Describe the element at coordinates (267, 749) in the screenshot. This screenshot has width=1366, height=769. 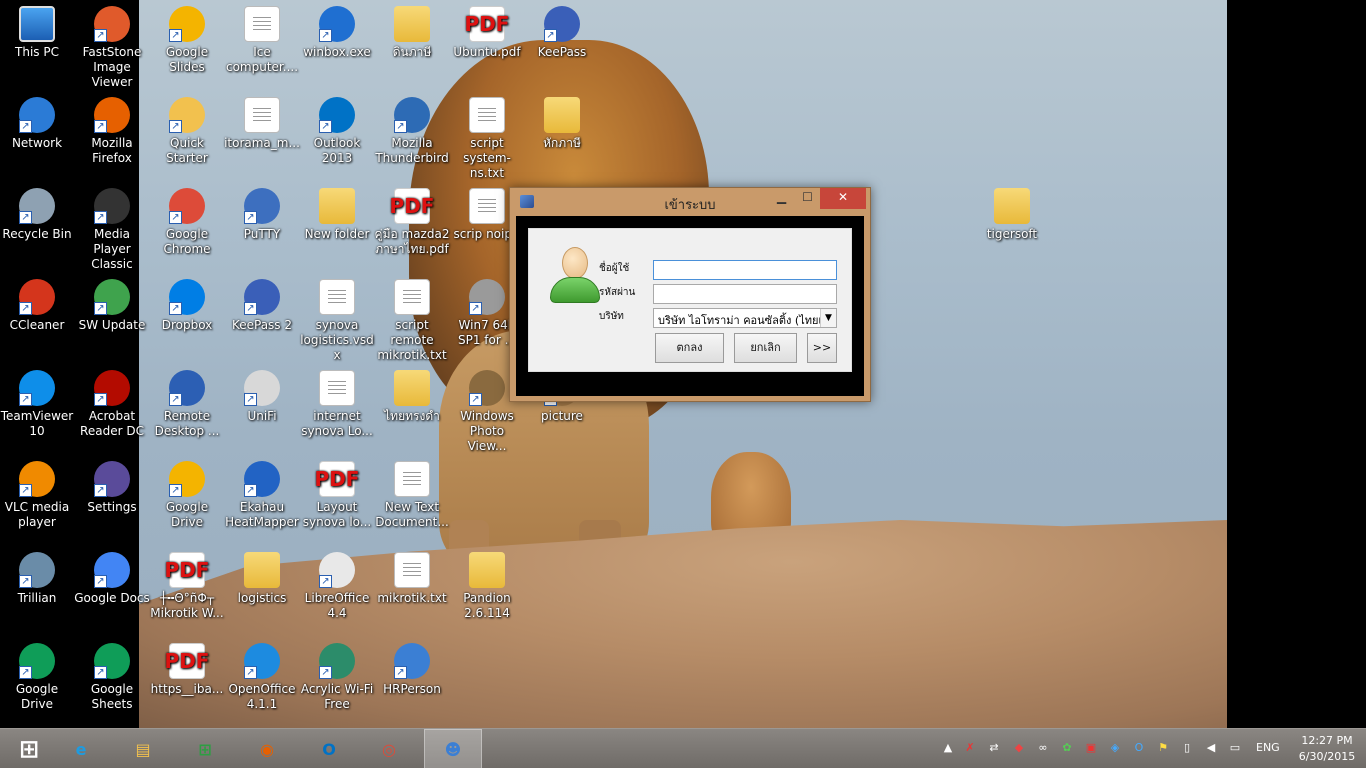
I see `taskbar-app-firefox: ◉` at that location.